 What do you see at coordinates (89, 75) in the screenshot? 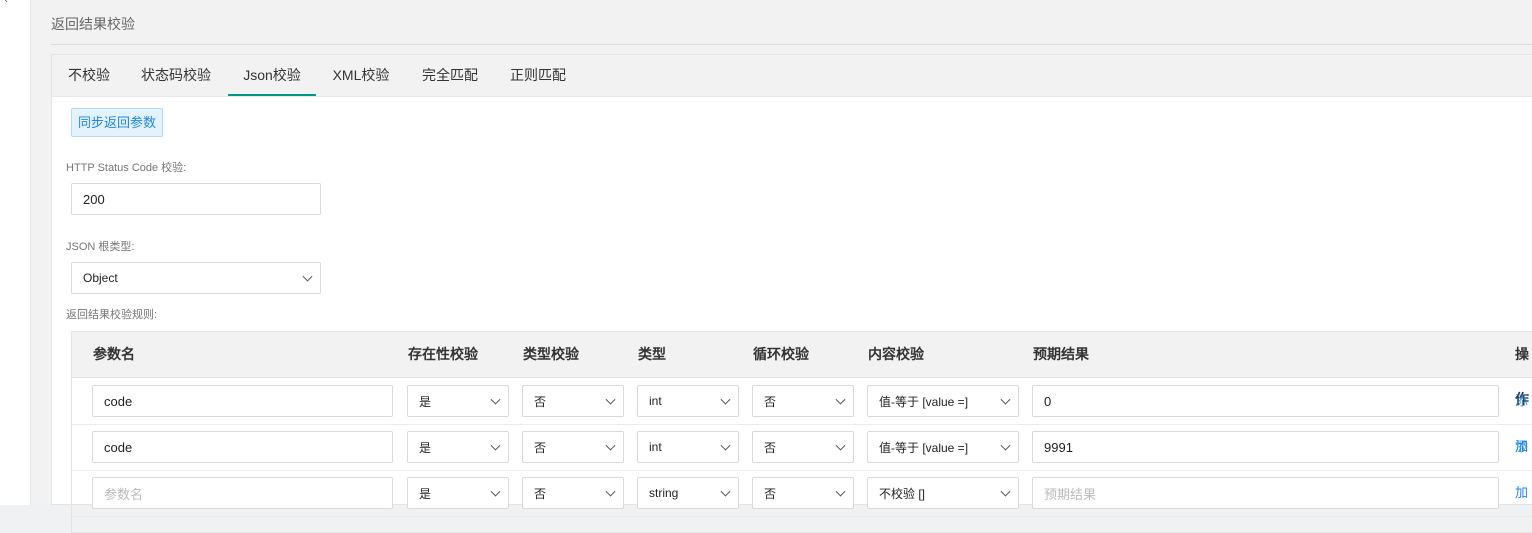
I see `tab-no-validation: 不校验` at bounding box center [89, 75].